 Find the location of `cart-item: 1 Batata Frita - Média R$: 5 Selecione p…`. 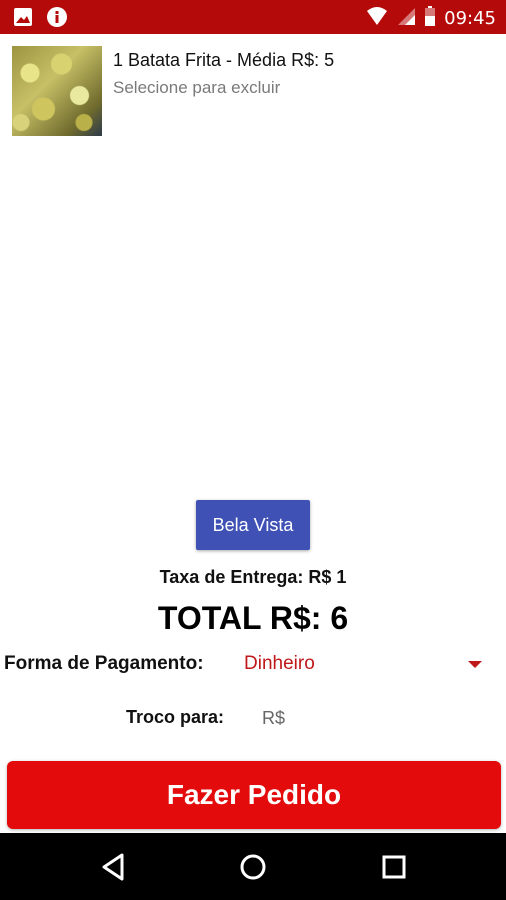

cart-item: 1 Batata Frita - Média R$: 5 Selecione p… is located at coordinates (252, 91).